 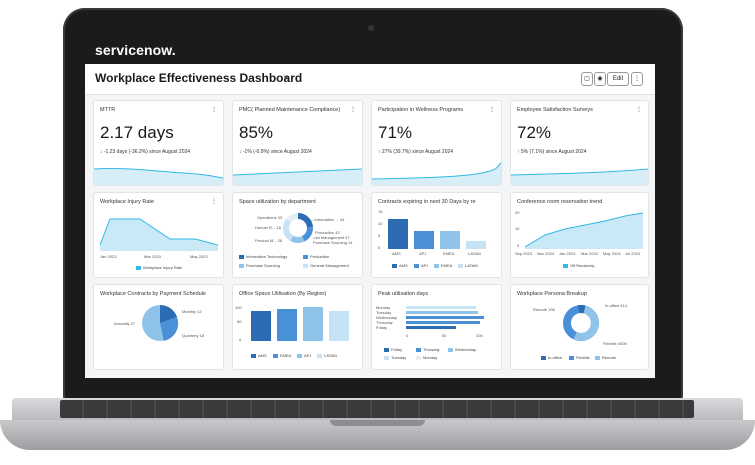 I want to click on bar-monday, so click(x=441, y=307).